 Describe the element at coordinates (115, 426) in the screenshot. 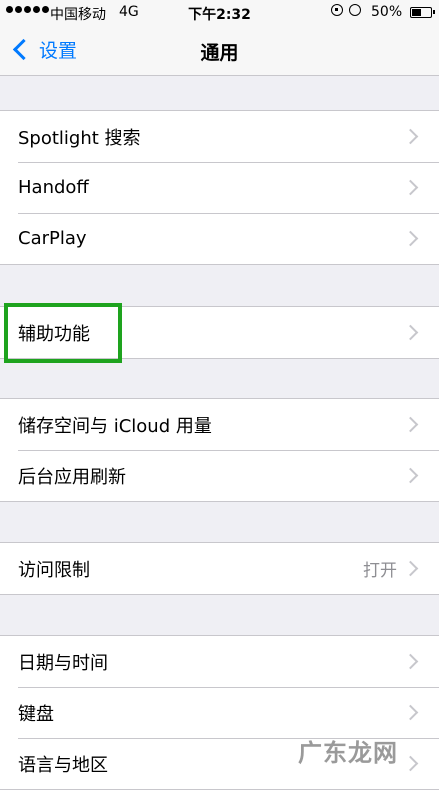

I see `row-label: 储存空间与 iCloud 用量` at that location.